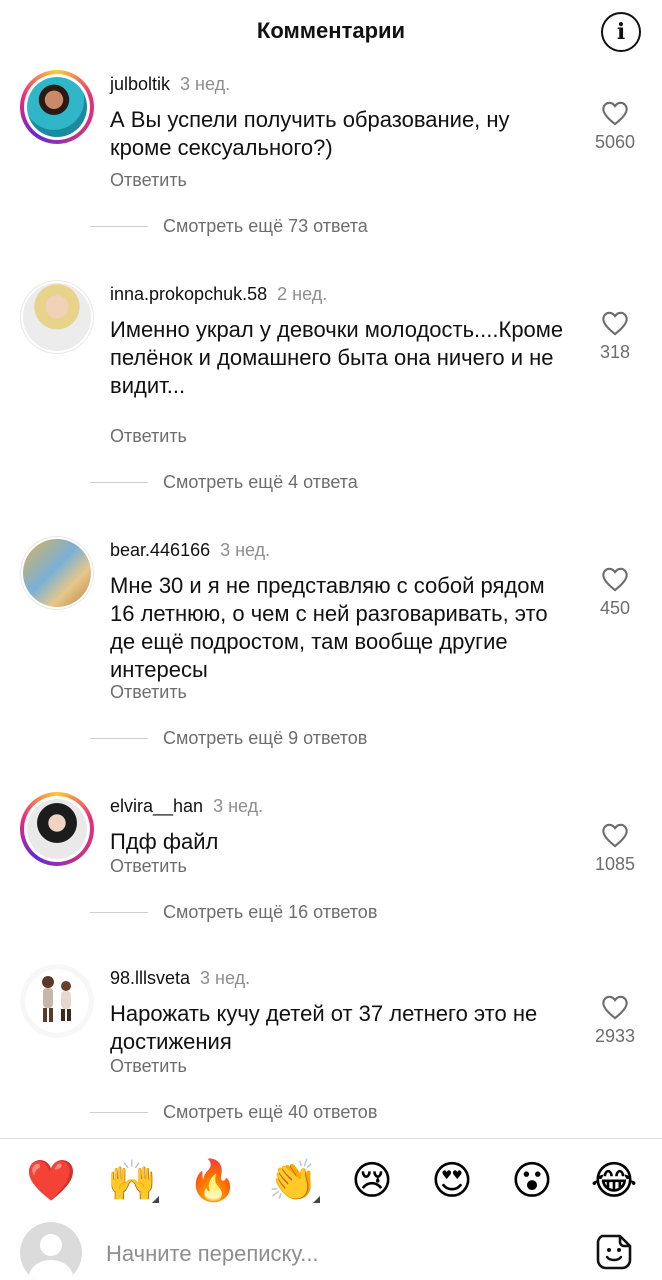 This screenshot has height=1280, width=662. I want to click on like-count: 2933, so click(615, 1036).